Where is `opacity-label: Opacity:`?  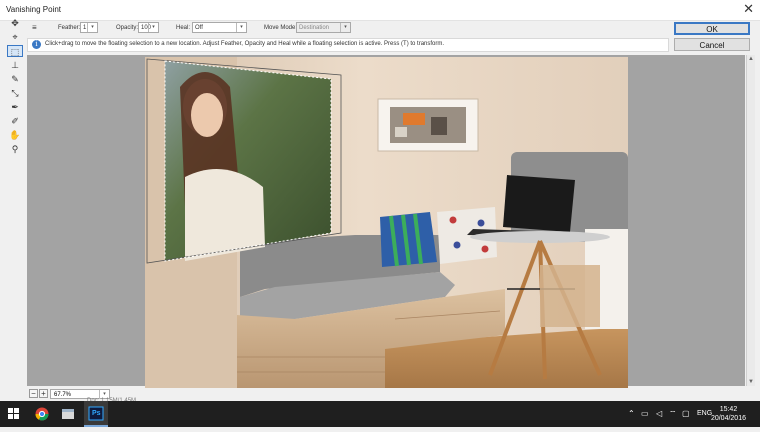 opacity-label: Opacity: is located at coordinates (127, 28).